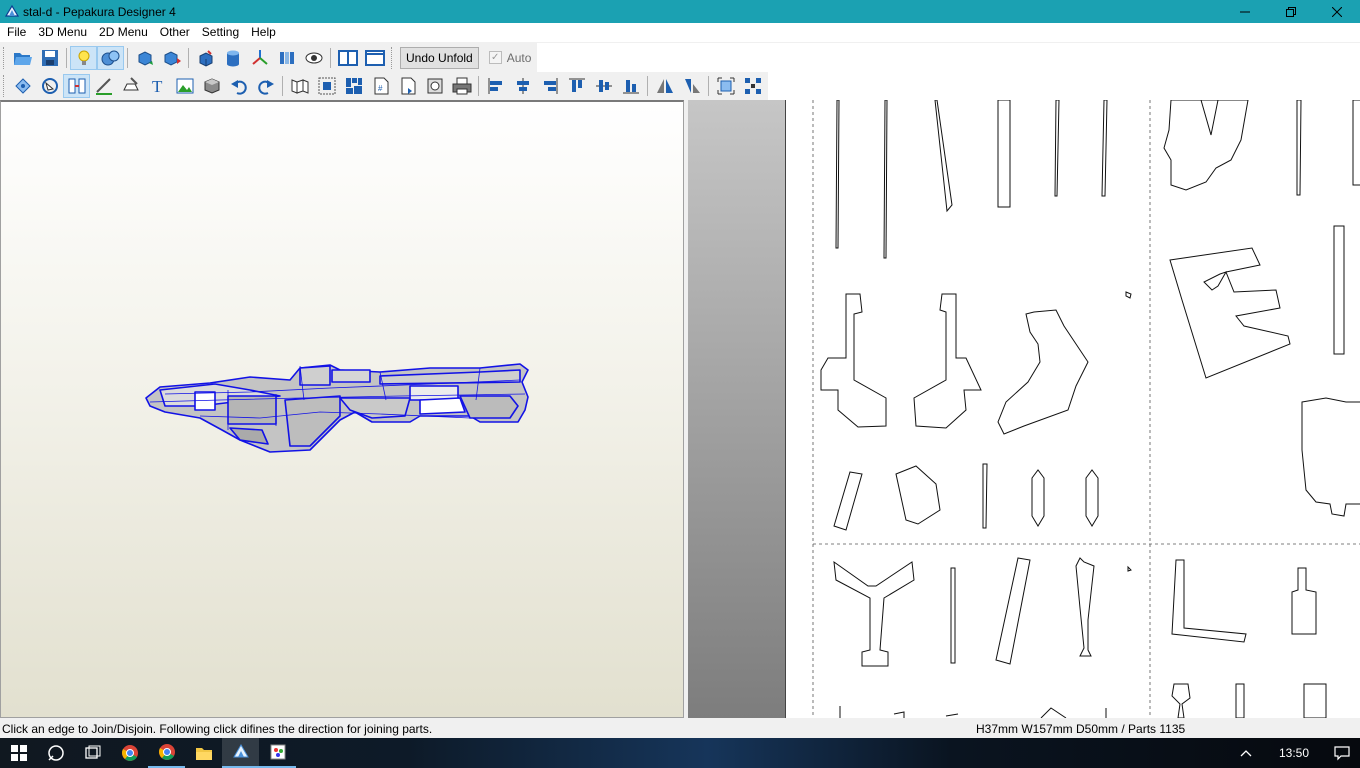 The height and width of the screenshot is (768, 1360). I want to click on model-dimensions: H37mm W157mm D50mm / Parts 1135, so click(1081, 729).